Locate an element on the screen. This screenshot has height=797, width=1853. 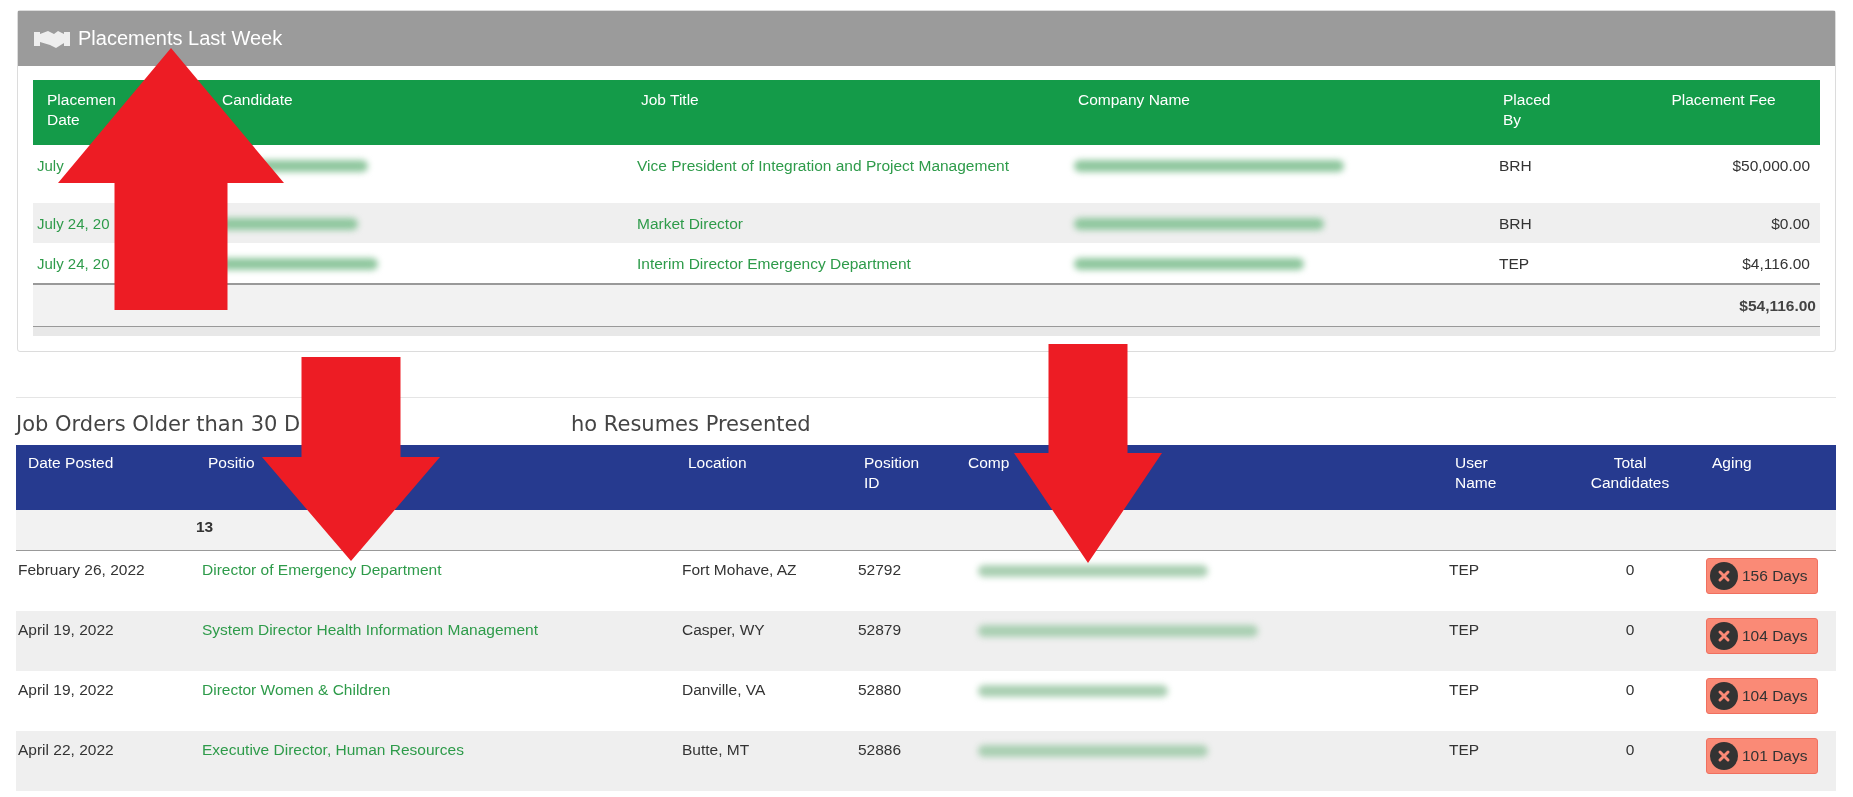
column-header: Company Name is located at coordinates (1134, 100).